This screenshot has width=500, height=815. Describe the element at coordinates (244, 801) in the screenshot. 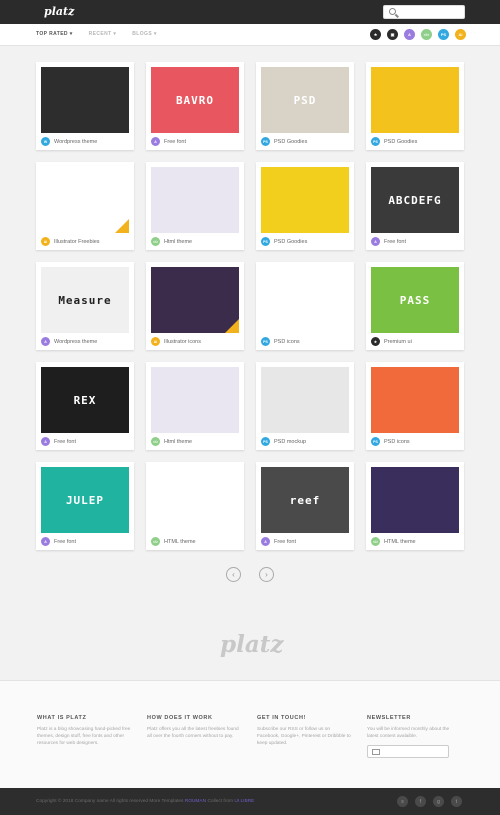

I see `copyright-link-uilibre: UI LIBRE` at that location.